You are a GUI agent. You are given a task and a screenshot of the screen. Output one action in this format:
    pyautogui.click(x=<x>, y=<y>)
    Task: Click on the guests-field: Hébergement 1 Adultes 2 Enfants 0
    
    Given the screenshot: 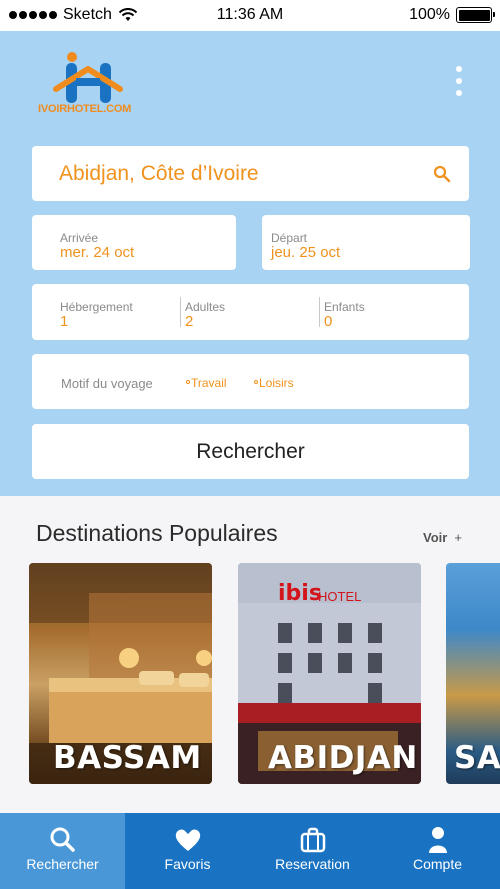 What is the action you would take?
    pyautogui.click(x=250, y=312)
    